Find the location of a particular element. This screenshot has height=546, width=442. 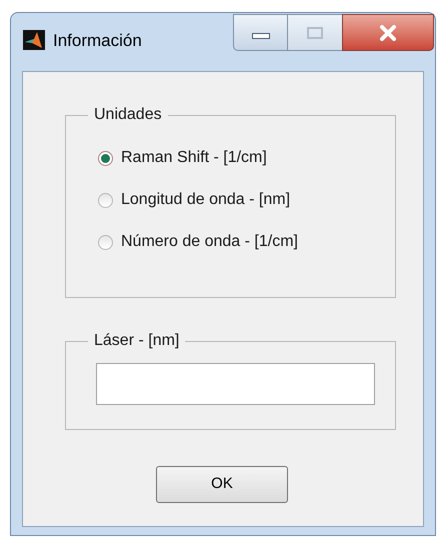

ok-button: OK is located at coordinates (222, 484).